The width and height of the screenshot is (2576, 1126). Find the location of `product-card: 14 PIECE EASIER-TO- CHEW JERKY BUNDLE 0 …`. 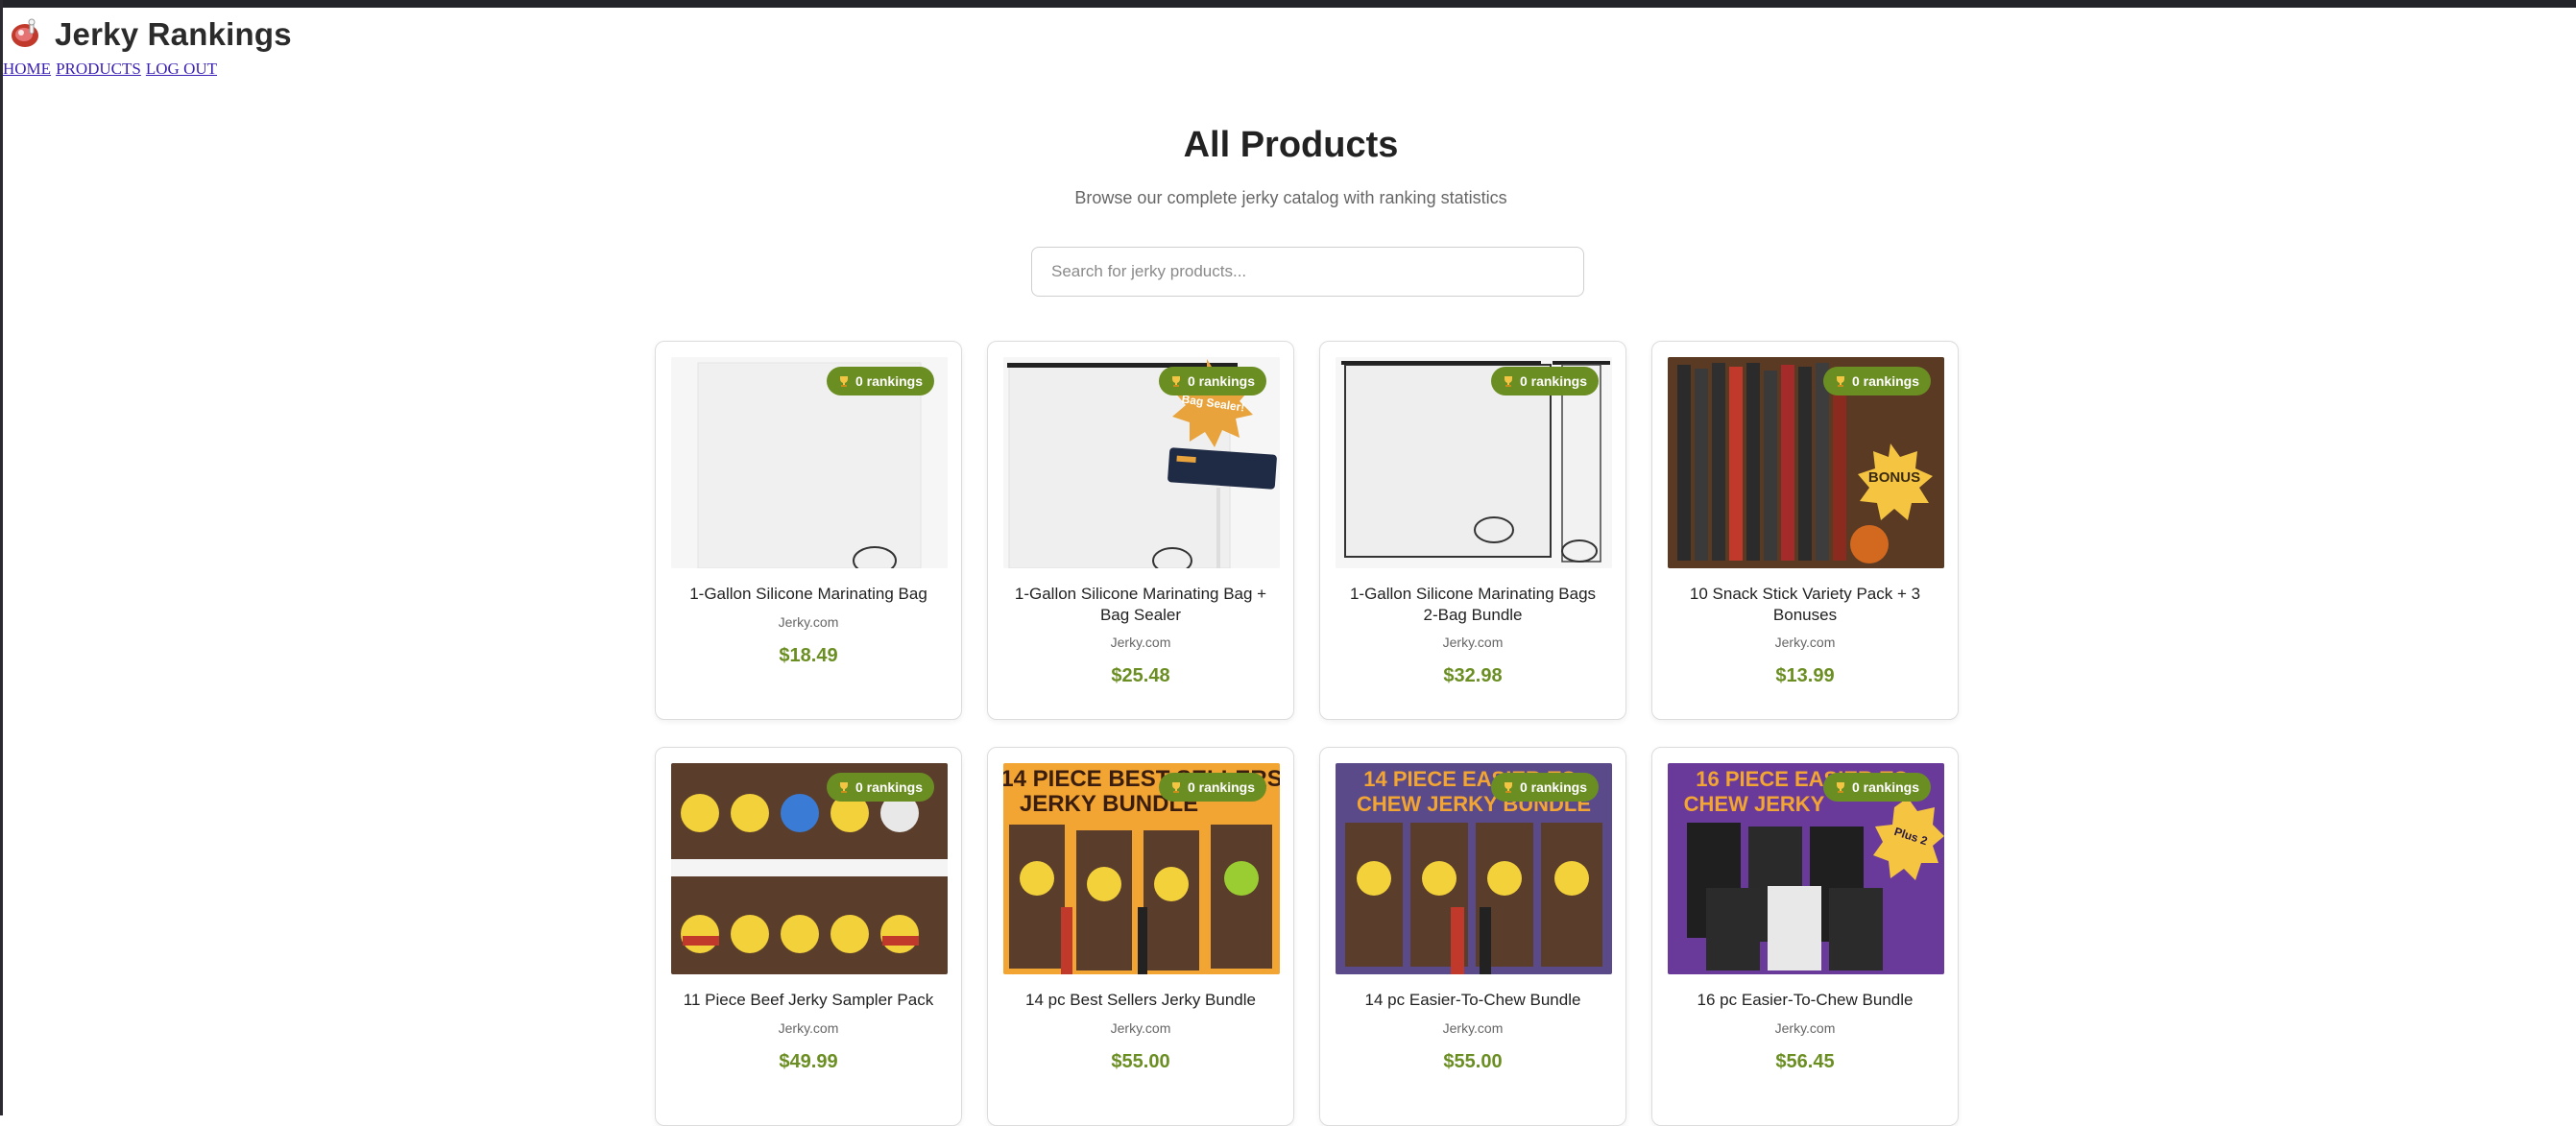

product-card: 14 PIECE EASIER-TO- CHEW JERKY BUNDLE 0 … is located at coordinates (1472, 937).